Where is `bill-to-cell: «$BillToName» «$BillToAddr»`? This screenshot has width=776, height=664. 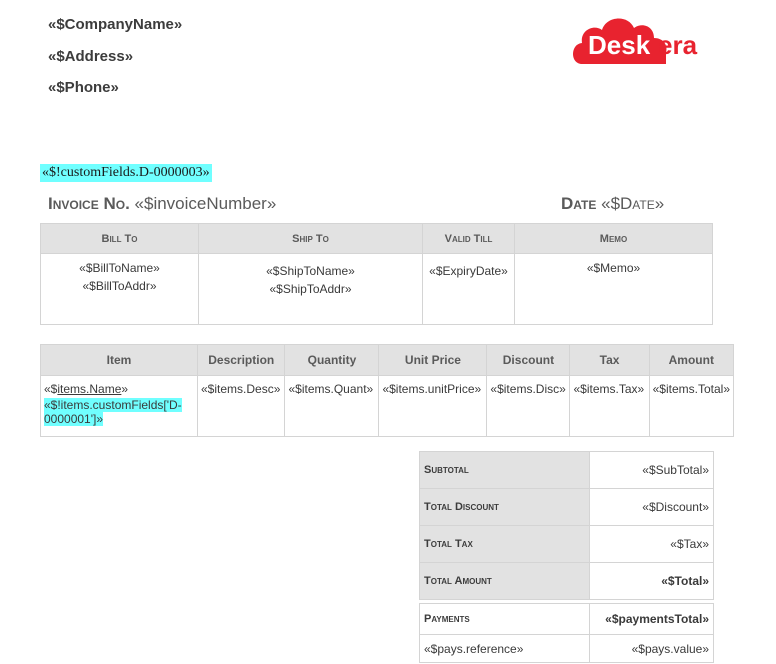
bill-to-cell: «$BillToName» «$BillToAddr» is located at coordinates (119, 289).